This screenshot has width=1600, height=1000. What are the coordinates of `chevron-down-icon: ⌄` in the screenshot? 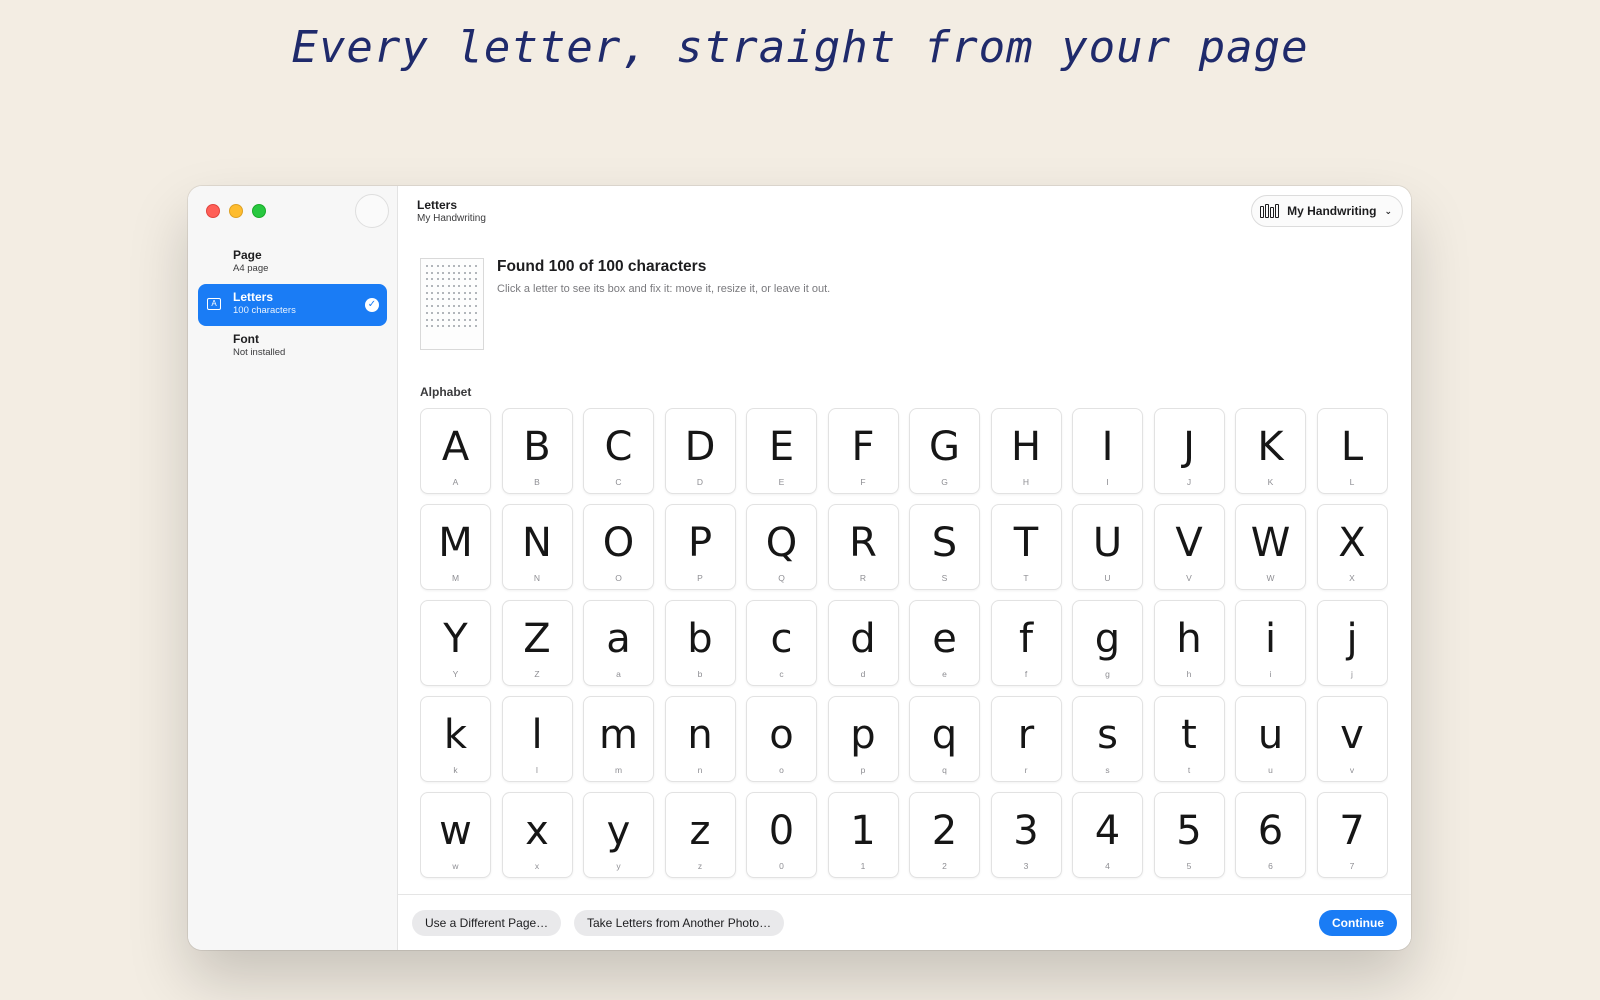 It's located at (1388, 210).